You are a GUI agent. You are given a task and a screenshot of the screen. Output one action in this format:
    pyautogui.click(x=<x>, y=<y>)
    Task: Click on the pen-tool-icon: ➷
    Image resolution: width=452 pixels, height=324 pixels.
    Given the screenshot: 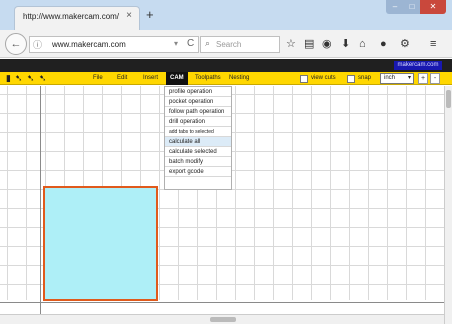 What is the action you would take?
    pyautogui.click(x=19, y=78)
    